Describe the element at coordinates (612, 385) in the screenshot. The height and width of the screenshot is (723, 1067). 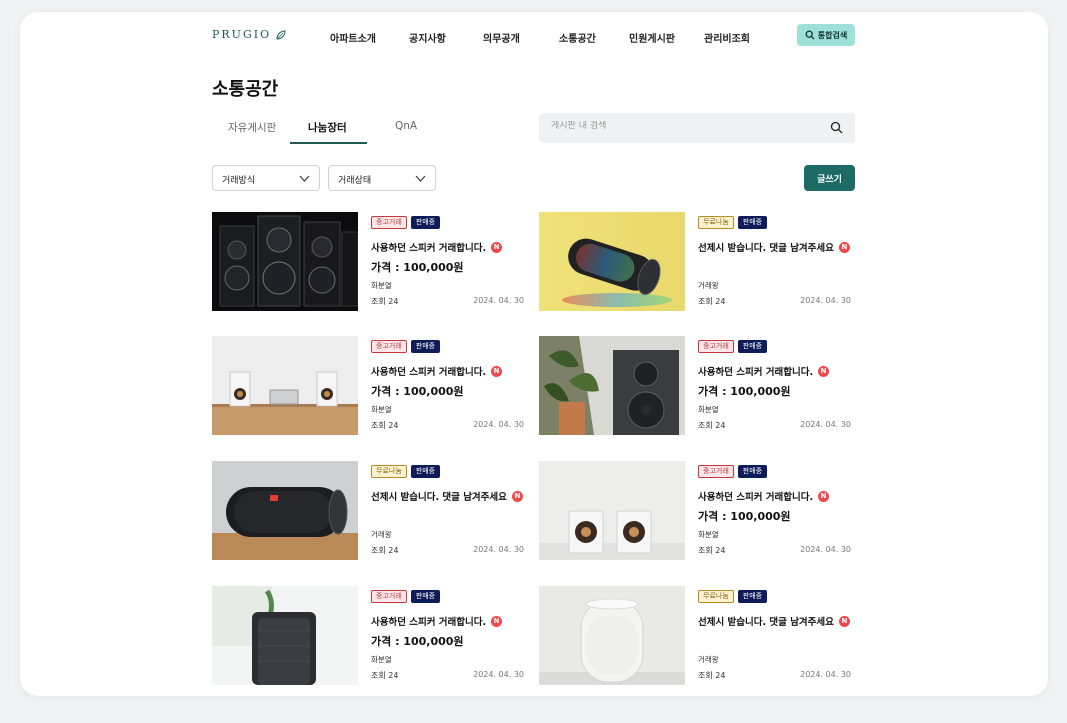
I see `speaker-plant-photo` at that location.